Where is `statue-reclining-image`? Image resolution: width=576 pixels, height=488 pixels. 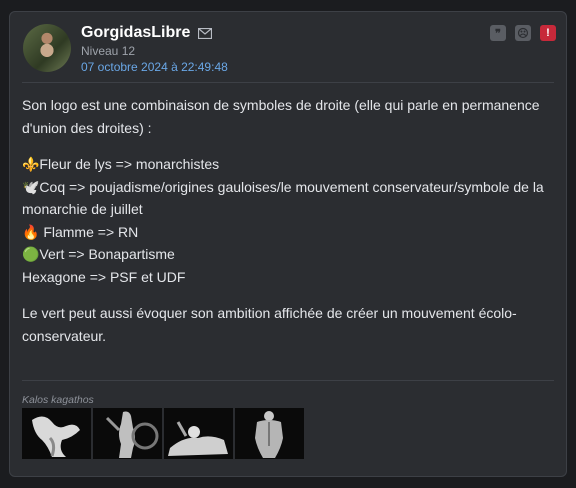
statue-reclining-image is located at coordinates (198, 433).